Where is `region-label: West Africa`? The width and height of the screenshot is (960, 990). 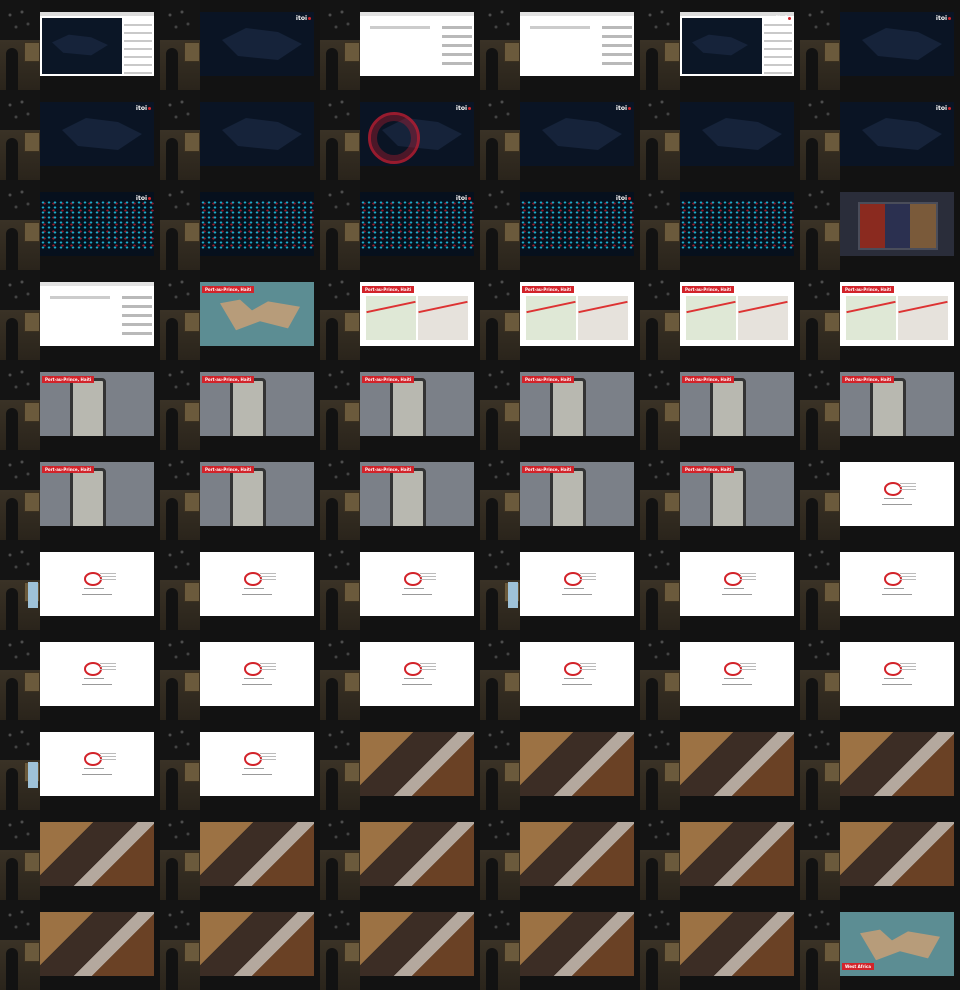
region-label: West Africa is located at coordinates (858, 966).